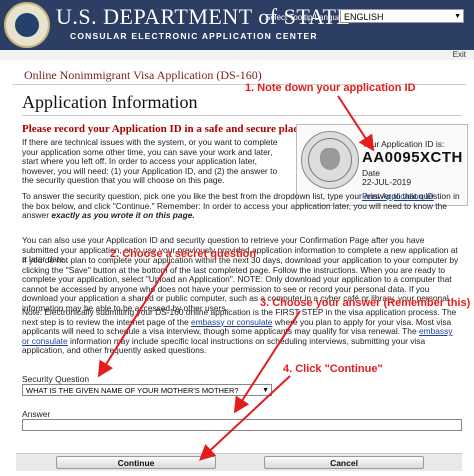 This screenshot has width=474, height=476. I want to click on language-value: ENGLISH, so click(364, 17).